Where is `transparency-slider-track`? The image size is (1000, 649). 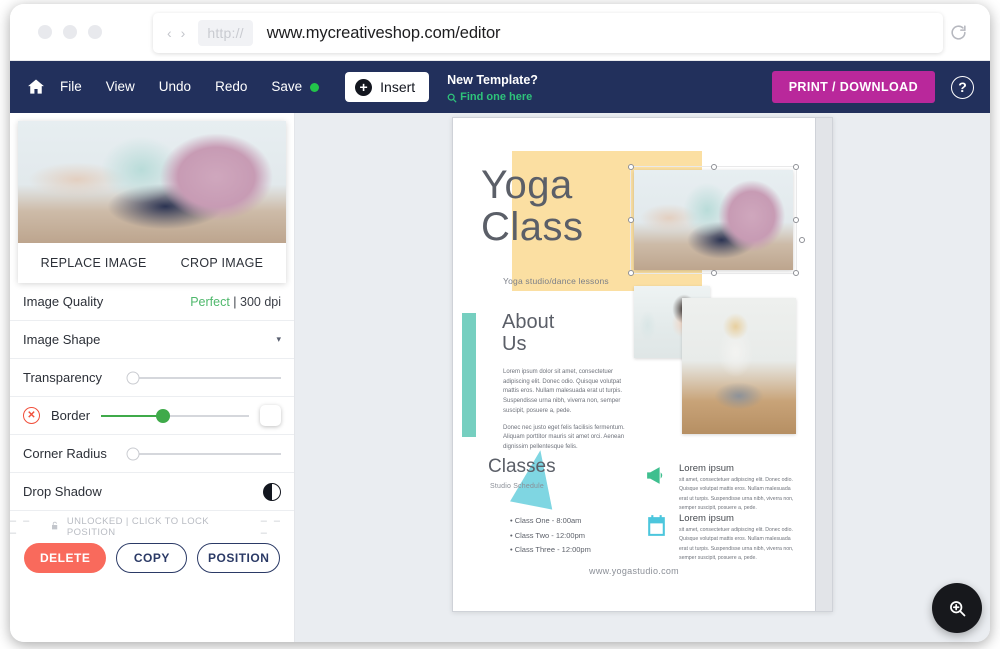 transparency-slider-track is located at coordinates (203, 377).